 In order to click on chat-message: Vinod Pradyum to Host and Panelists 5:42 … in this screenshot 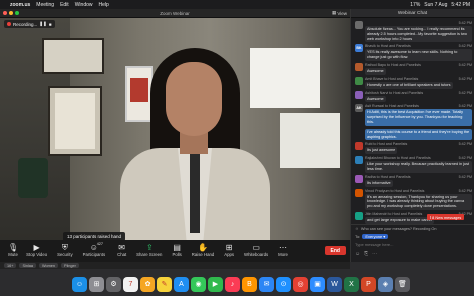, I will do `click(413, 199)`.